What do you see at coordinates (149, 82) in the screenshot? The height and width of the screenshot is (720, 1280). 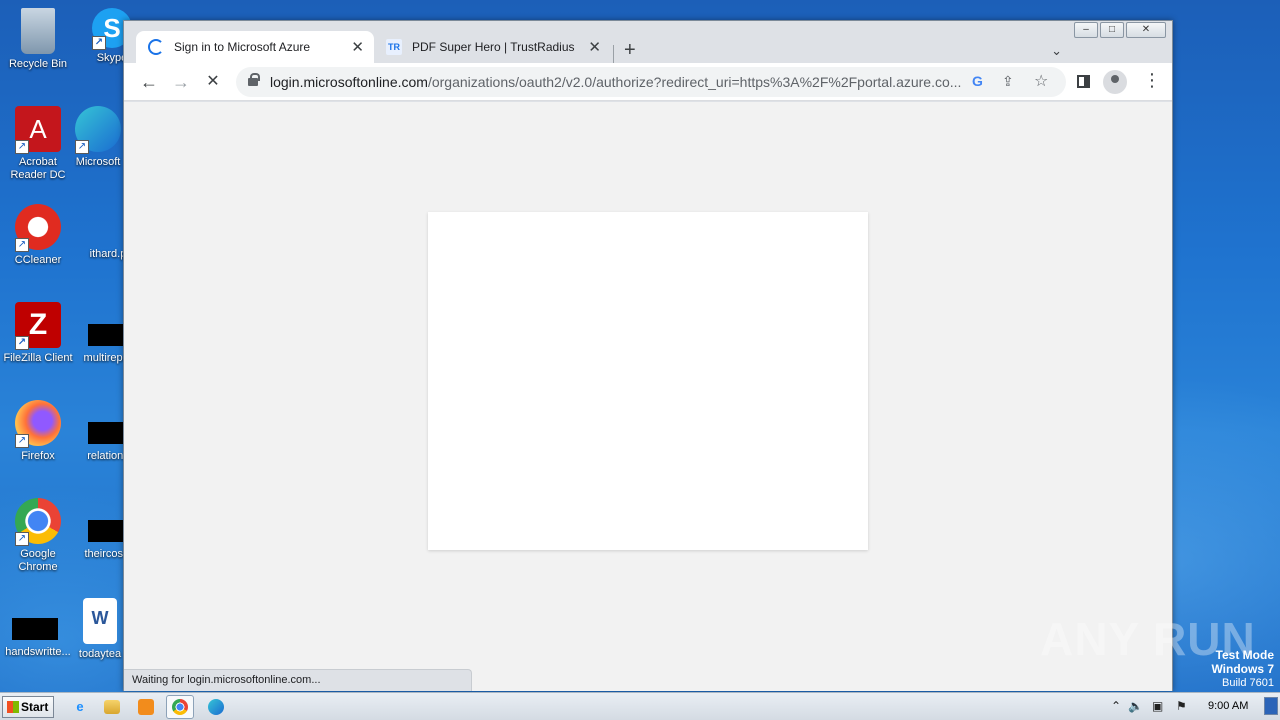 I see `back-button: ←` at bounding box center [149, 82].